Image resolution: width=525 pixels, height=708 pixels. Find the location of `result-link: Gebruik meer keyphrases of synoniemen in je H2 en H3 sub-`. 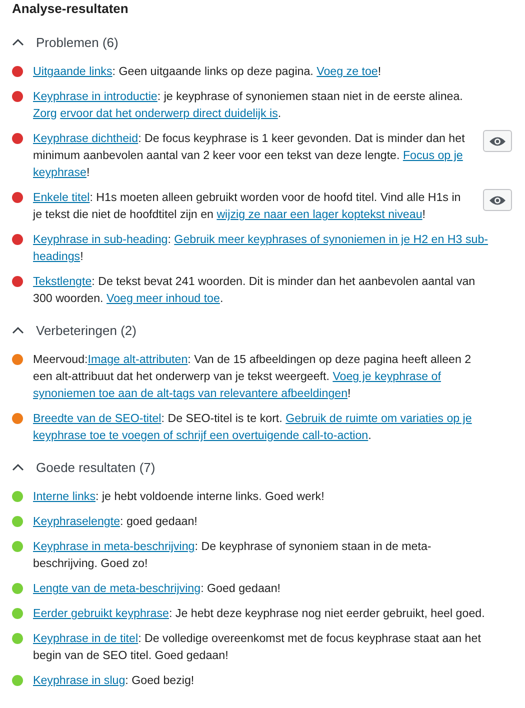

result-link: Gebruik meer keyphrases of synoniemen in je H2 en H3 sub- is located at coordinates (331, 239).